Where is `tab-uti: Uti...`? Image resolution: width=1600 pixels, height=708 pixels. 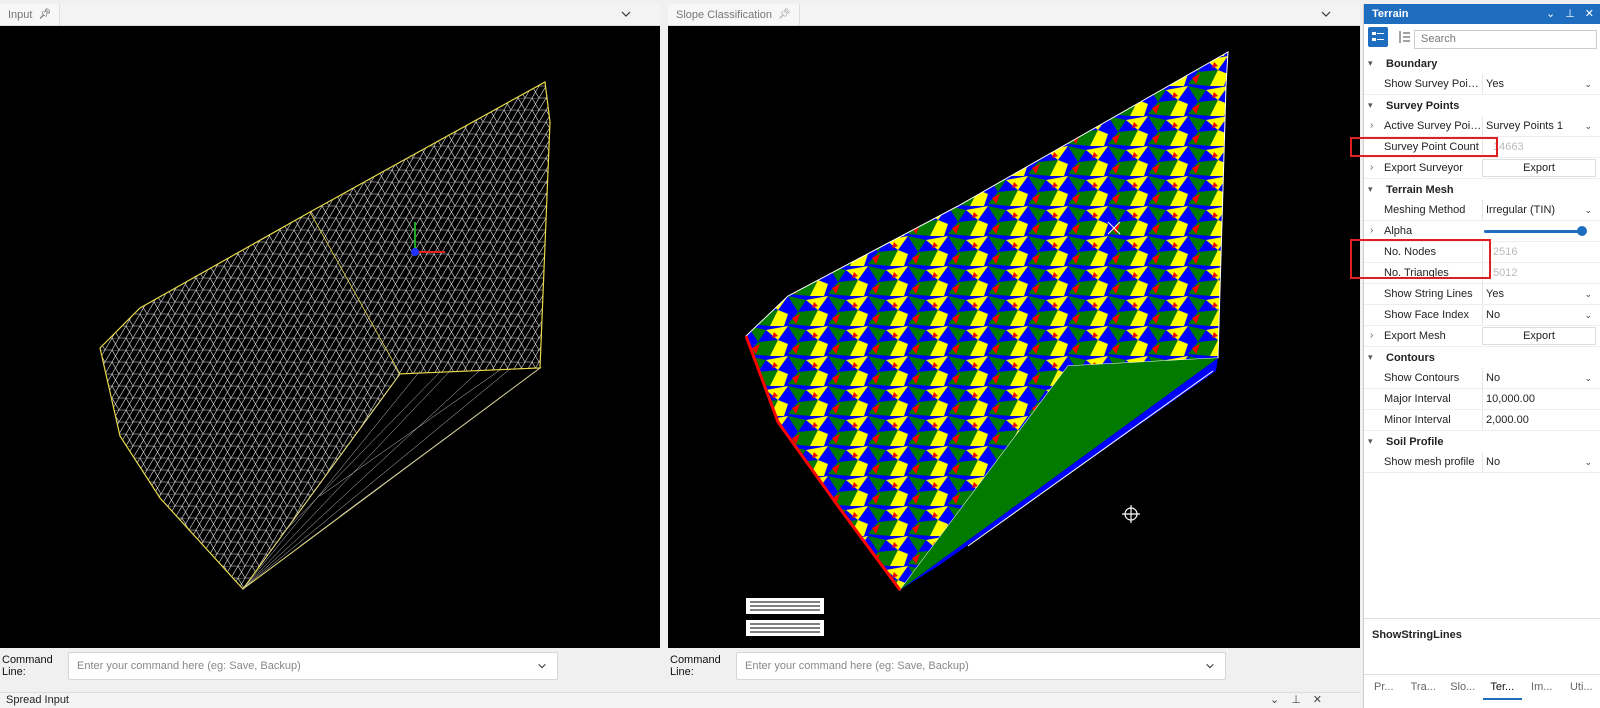
tab-uti: Uti... is located at coordinates (1581, 687).